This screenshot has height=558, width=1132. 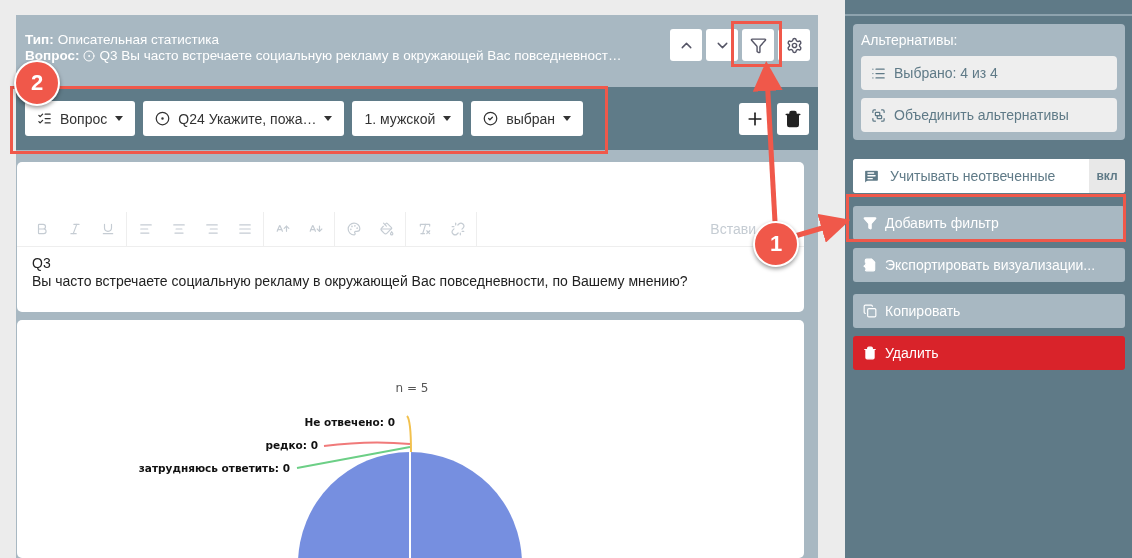 I want to click on arrow, so click(x=822, y=228).